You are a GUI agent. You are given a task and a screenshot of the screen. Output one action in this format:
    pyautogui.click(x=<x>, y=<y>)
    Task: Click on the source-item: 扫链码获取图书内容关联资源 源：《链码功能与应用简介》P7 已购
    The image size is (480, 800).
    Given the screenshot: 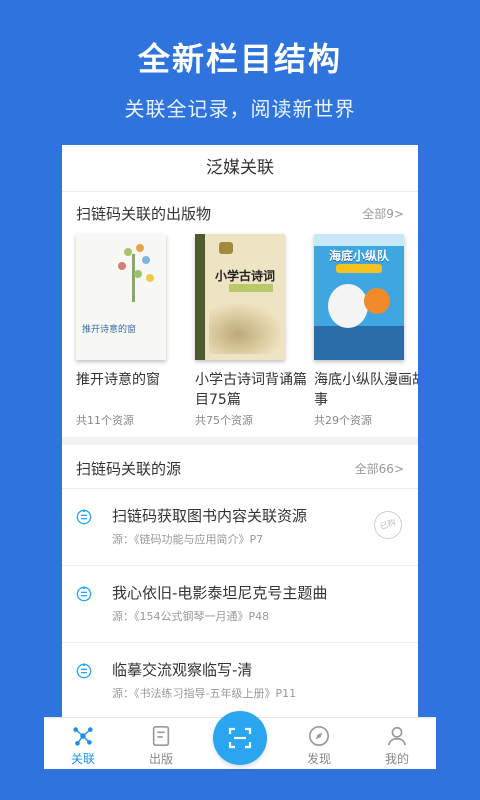 What is the action you would take?
    pyautogui.click(x=240, y=527)
    